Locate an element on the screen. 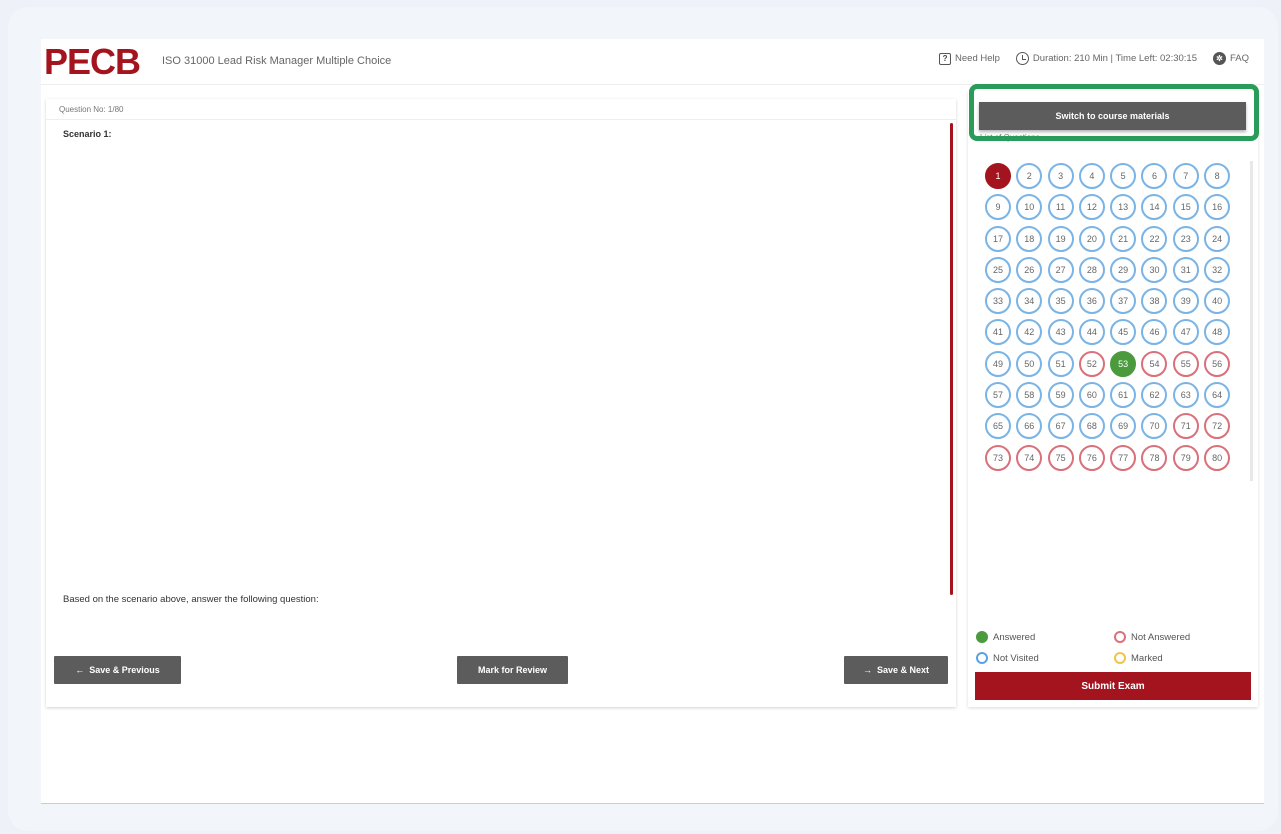 This screenshot has height=834, width=1281. question-18-button: 18 is located at coordinates (1029, 238).